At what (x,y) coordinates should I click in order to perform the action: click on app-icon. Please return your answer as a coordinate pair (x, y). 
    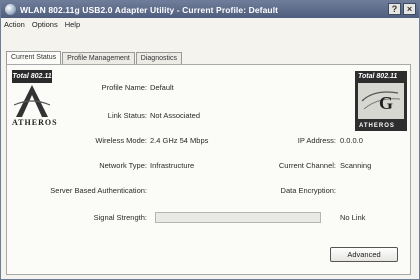
    Looking at the image, I should click on (10, 9).